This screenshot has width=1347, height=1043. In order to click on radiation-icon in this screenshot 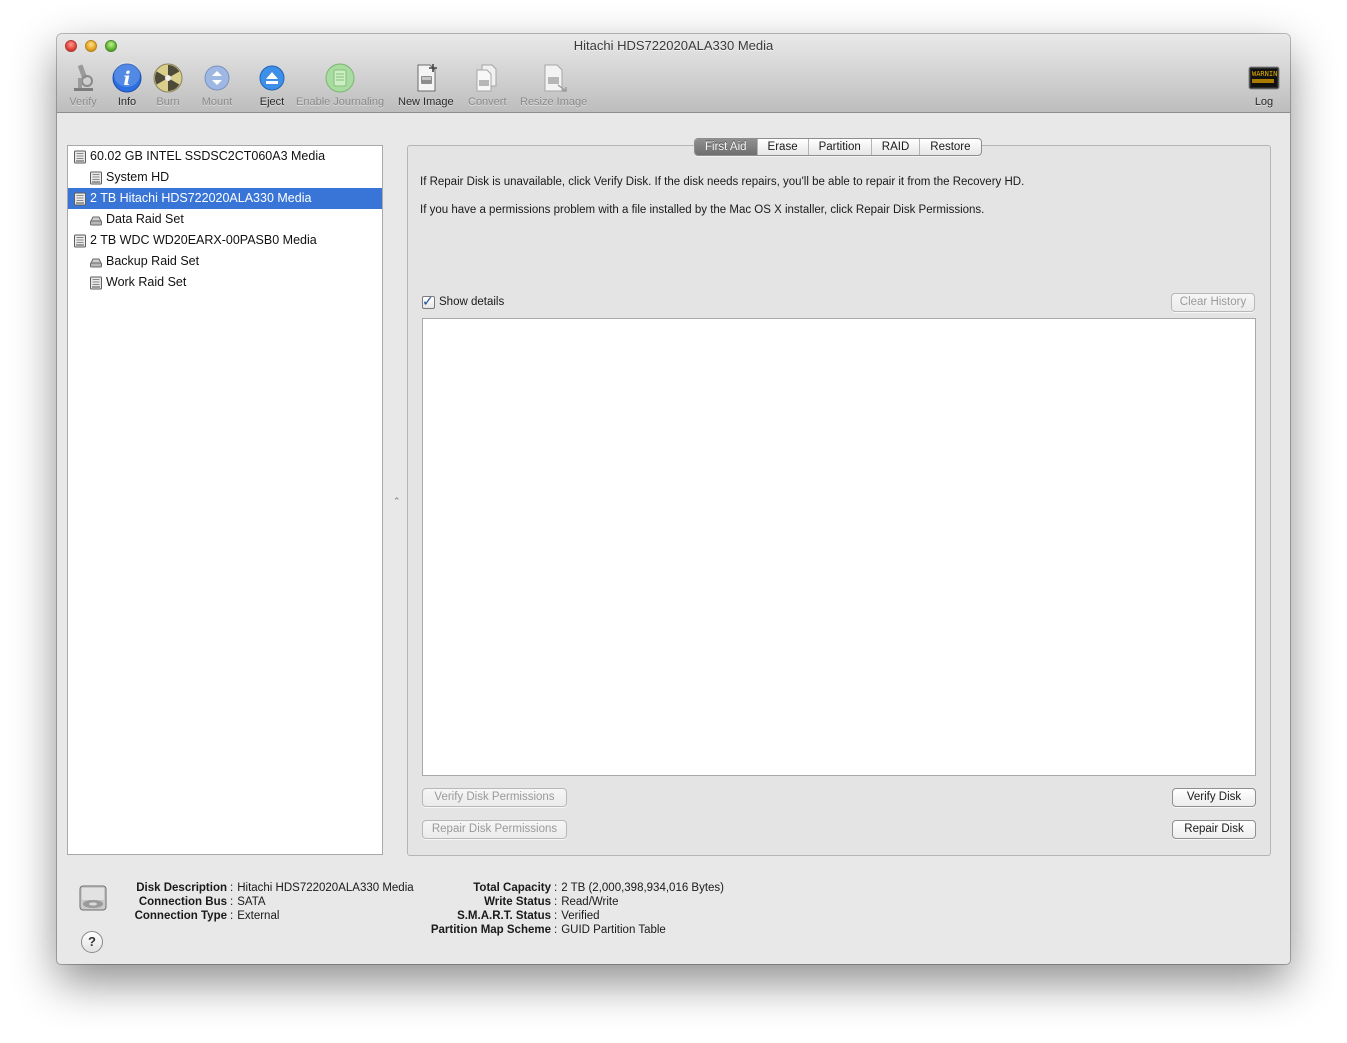, I will do `click(168, 78)`.